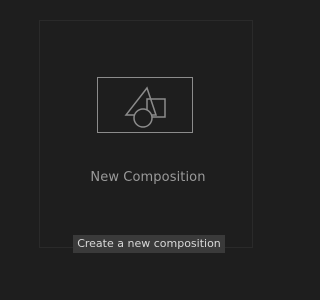 This screenshot has width=320, height=300. What do you see at coordinates (149, 244) in the screenshot?
I see `tooltip: Create a new composition` at bounding box center [149, 244].